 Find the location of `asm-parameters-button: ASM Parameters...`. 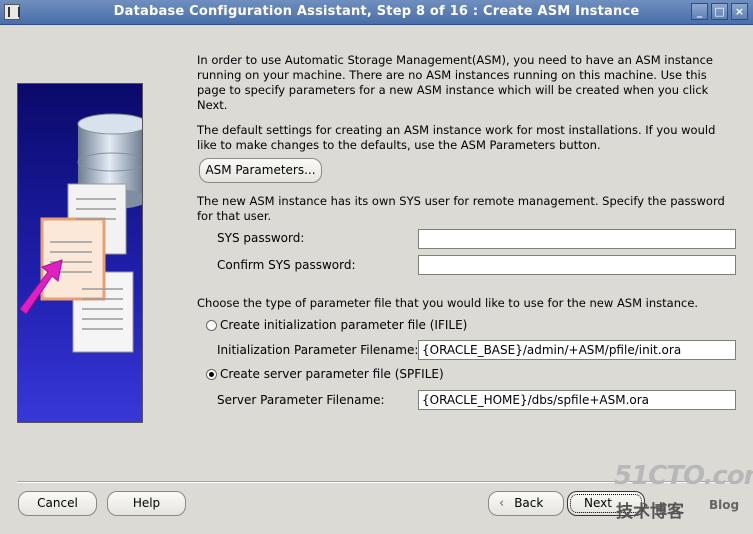

asm-parameters-button: ASM Parameters... is located at coordinates (260, 170).